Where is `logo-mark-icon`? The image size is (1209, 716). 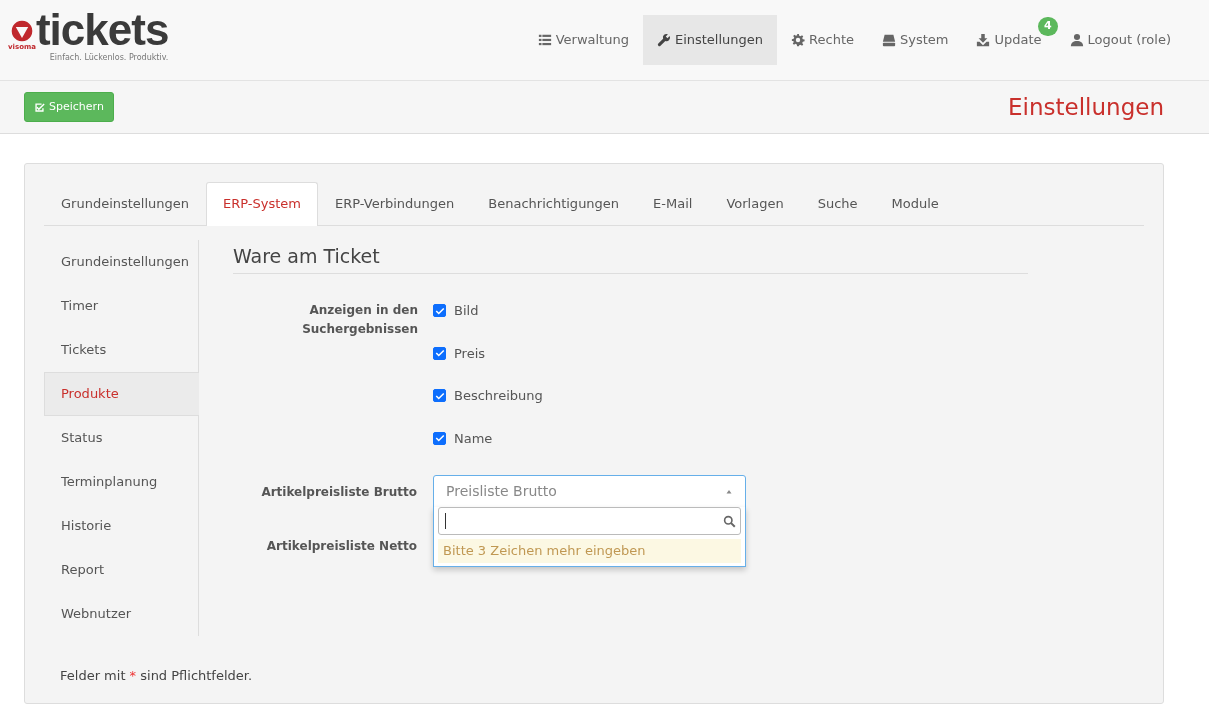 logo-mark-icon is located at coordinates (22, 30).